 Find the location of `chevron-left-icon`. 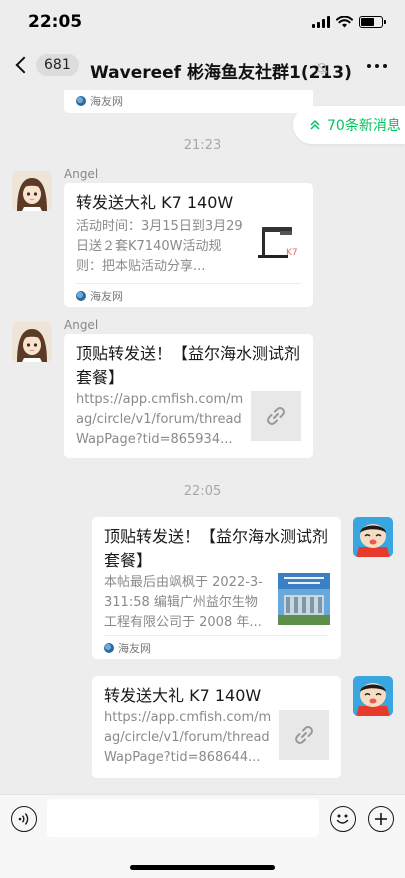

chevron-left-icon is located at coordinates (24, 65).